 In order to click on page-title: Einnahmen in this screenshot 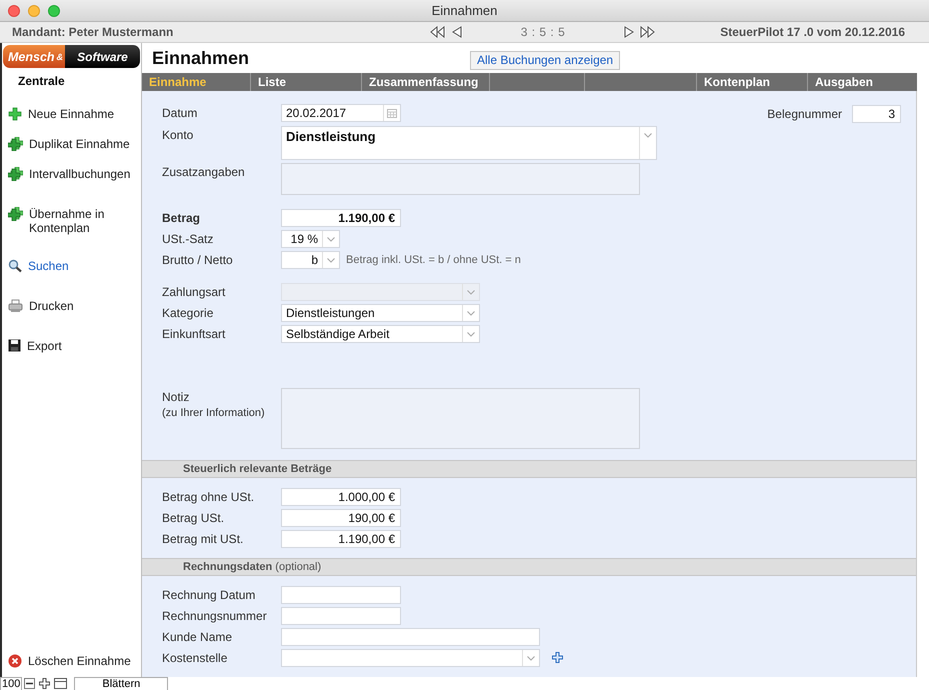, I will do `click(200, 58)`.